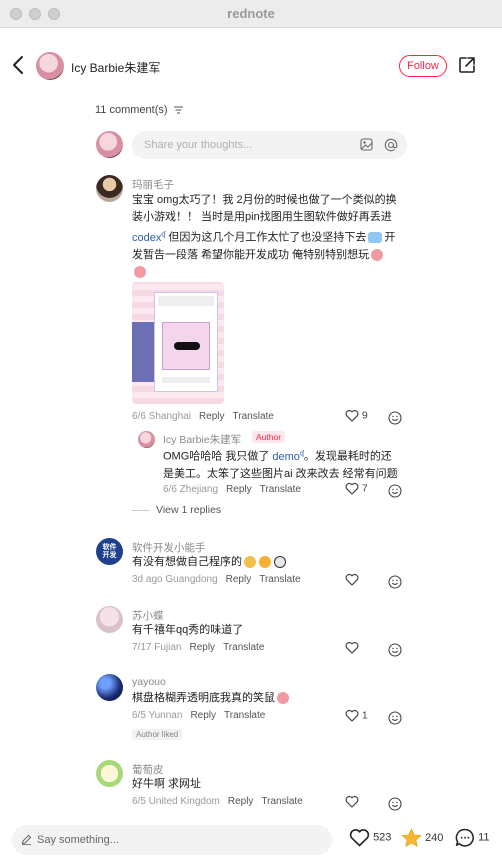 Image resolution: width=502 pixels, height=859 pixels. Describe the element at coordinates (210, 698) in the screenshot. I see `comment-text: 棋盘格糊弄透明底我真的笑鼠` at that location.